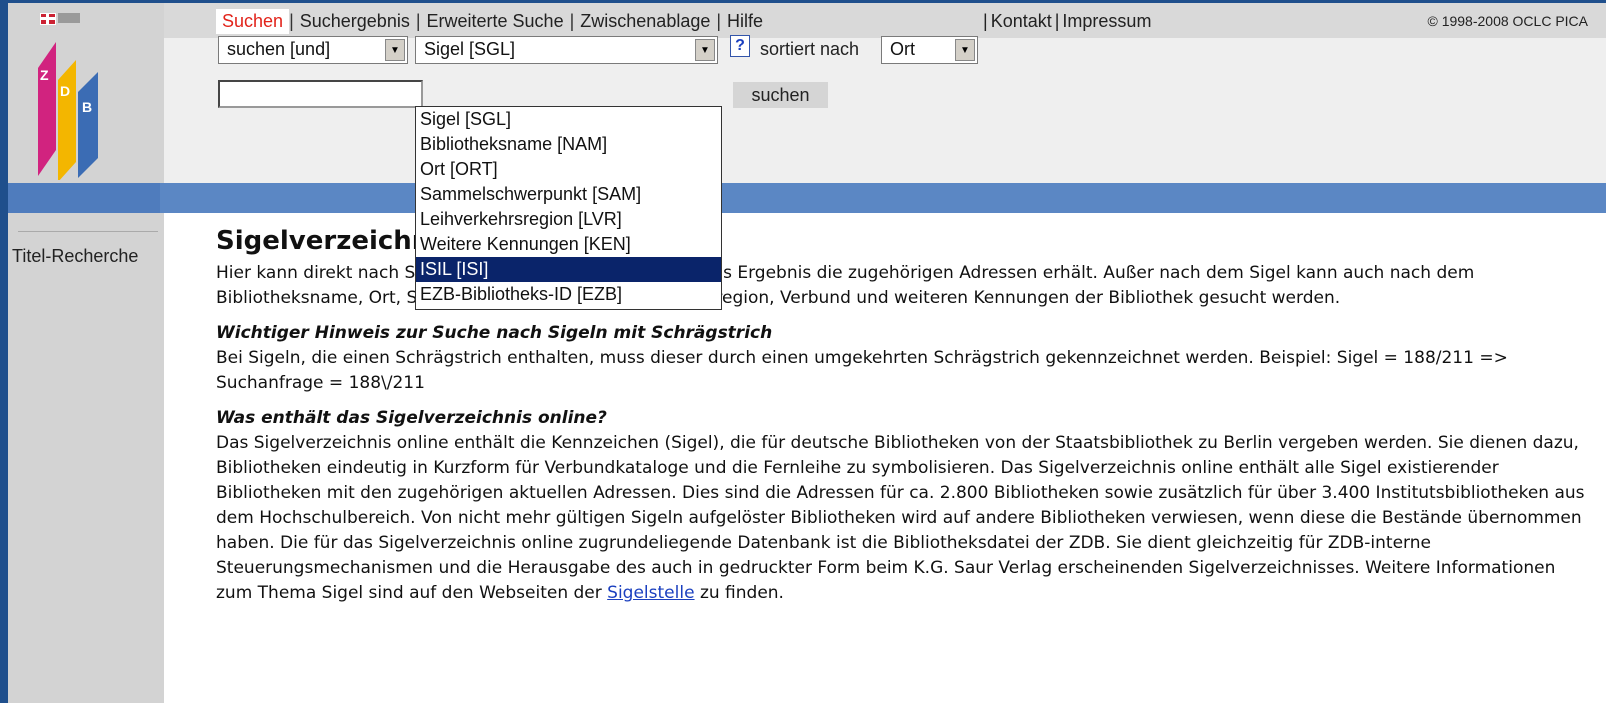  Describe the element at coordinates (740, 46) in the screenshot. I see `help-button: ?` at that location.